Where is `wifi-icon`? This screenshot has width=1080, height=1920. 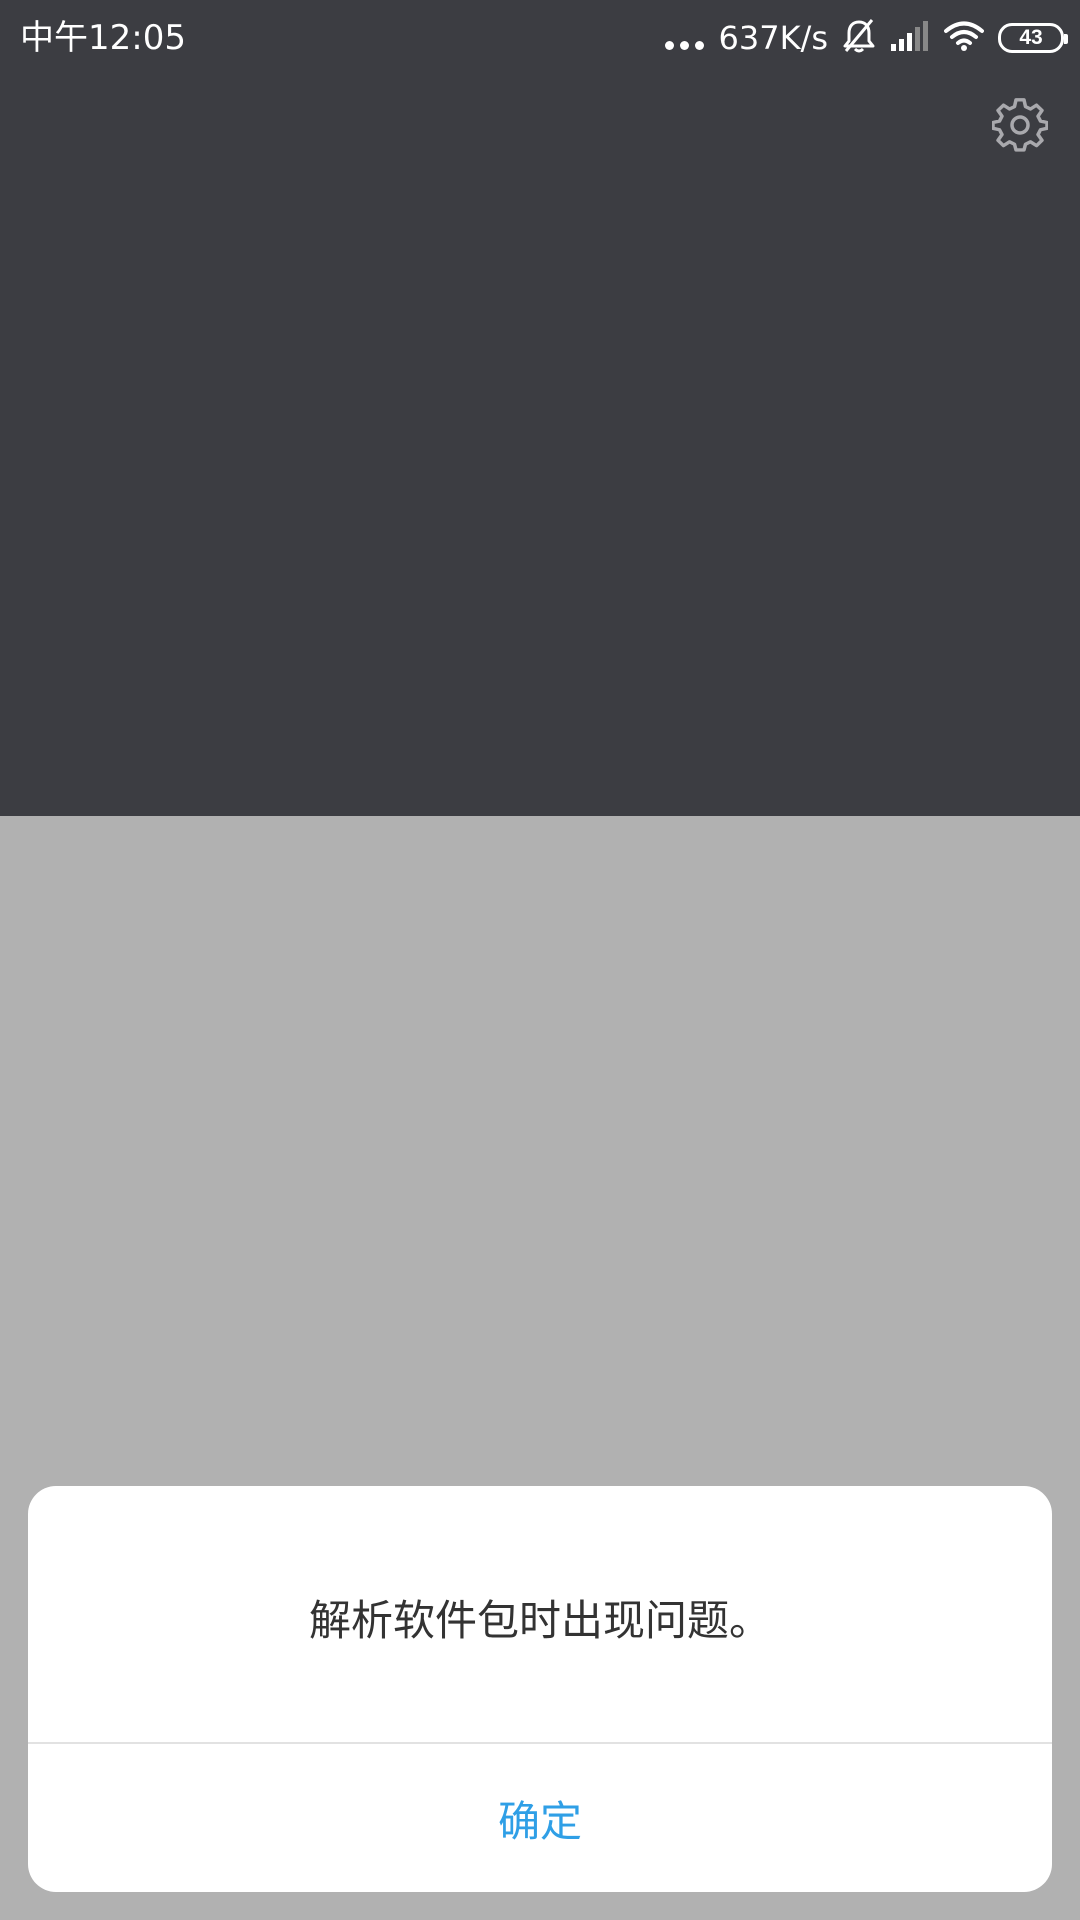
wifi-icon is located at coordinates (964, 38).